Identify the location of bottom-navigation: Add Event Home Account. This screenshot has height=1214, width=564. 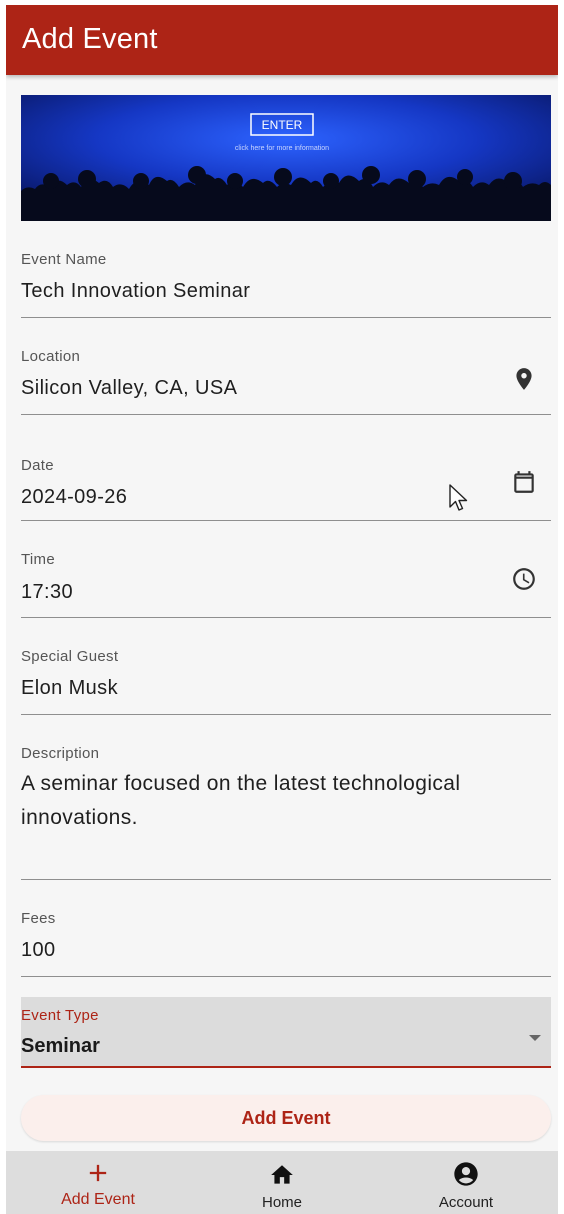
(282, 1182).